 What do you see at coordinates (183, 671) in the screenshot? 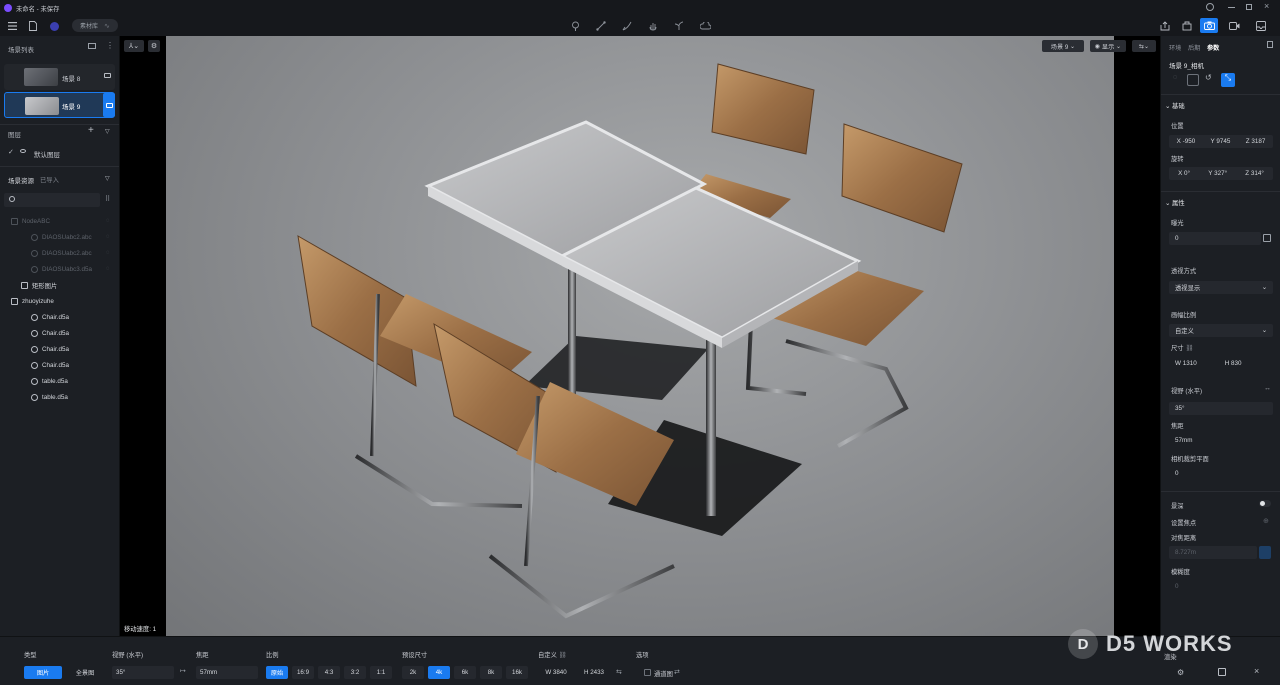
I see `fov-toggle-icon: ↦` at bounding box center [183, 671].